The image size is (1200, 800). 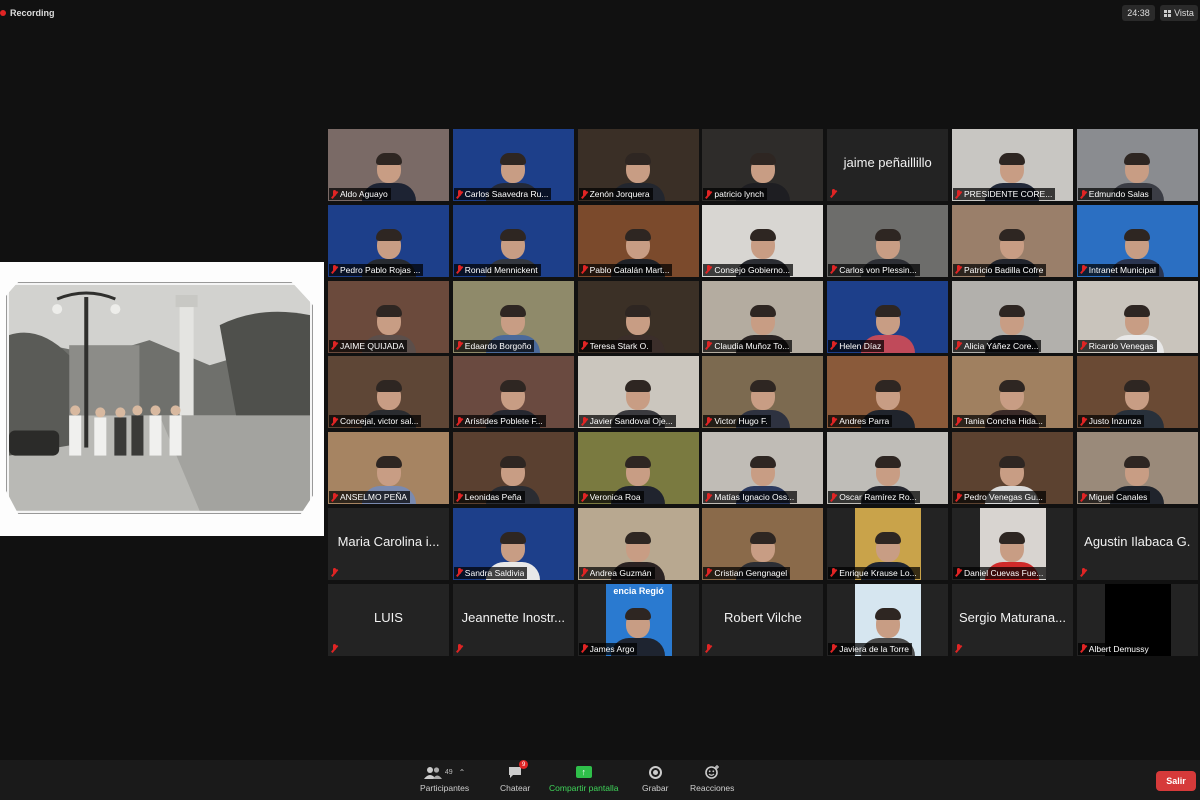 What do you see at coordinates (763, 165) in the screenshot?
I see `participant-tile: patricio lynch` at bounding box center [763, 165].